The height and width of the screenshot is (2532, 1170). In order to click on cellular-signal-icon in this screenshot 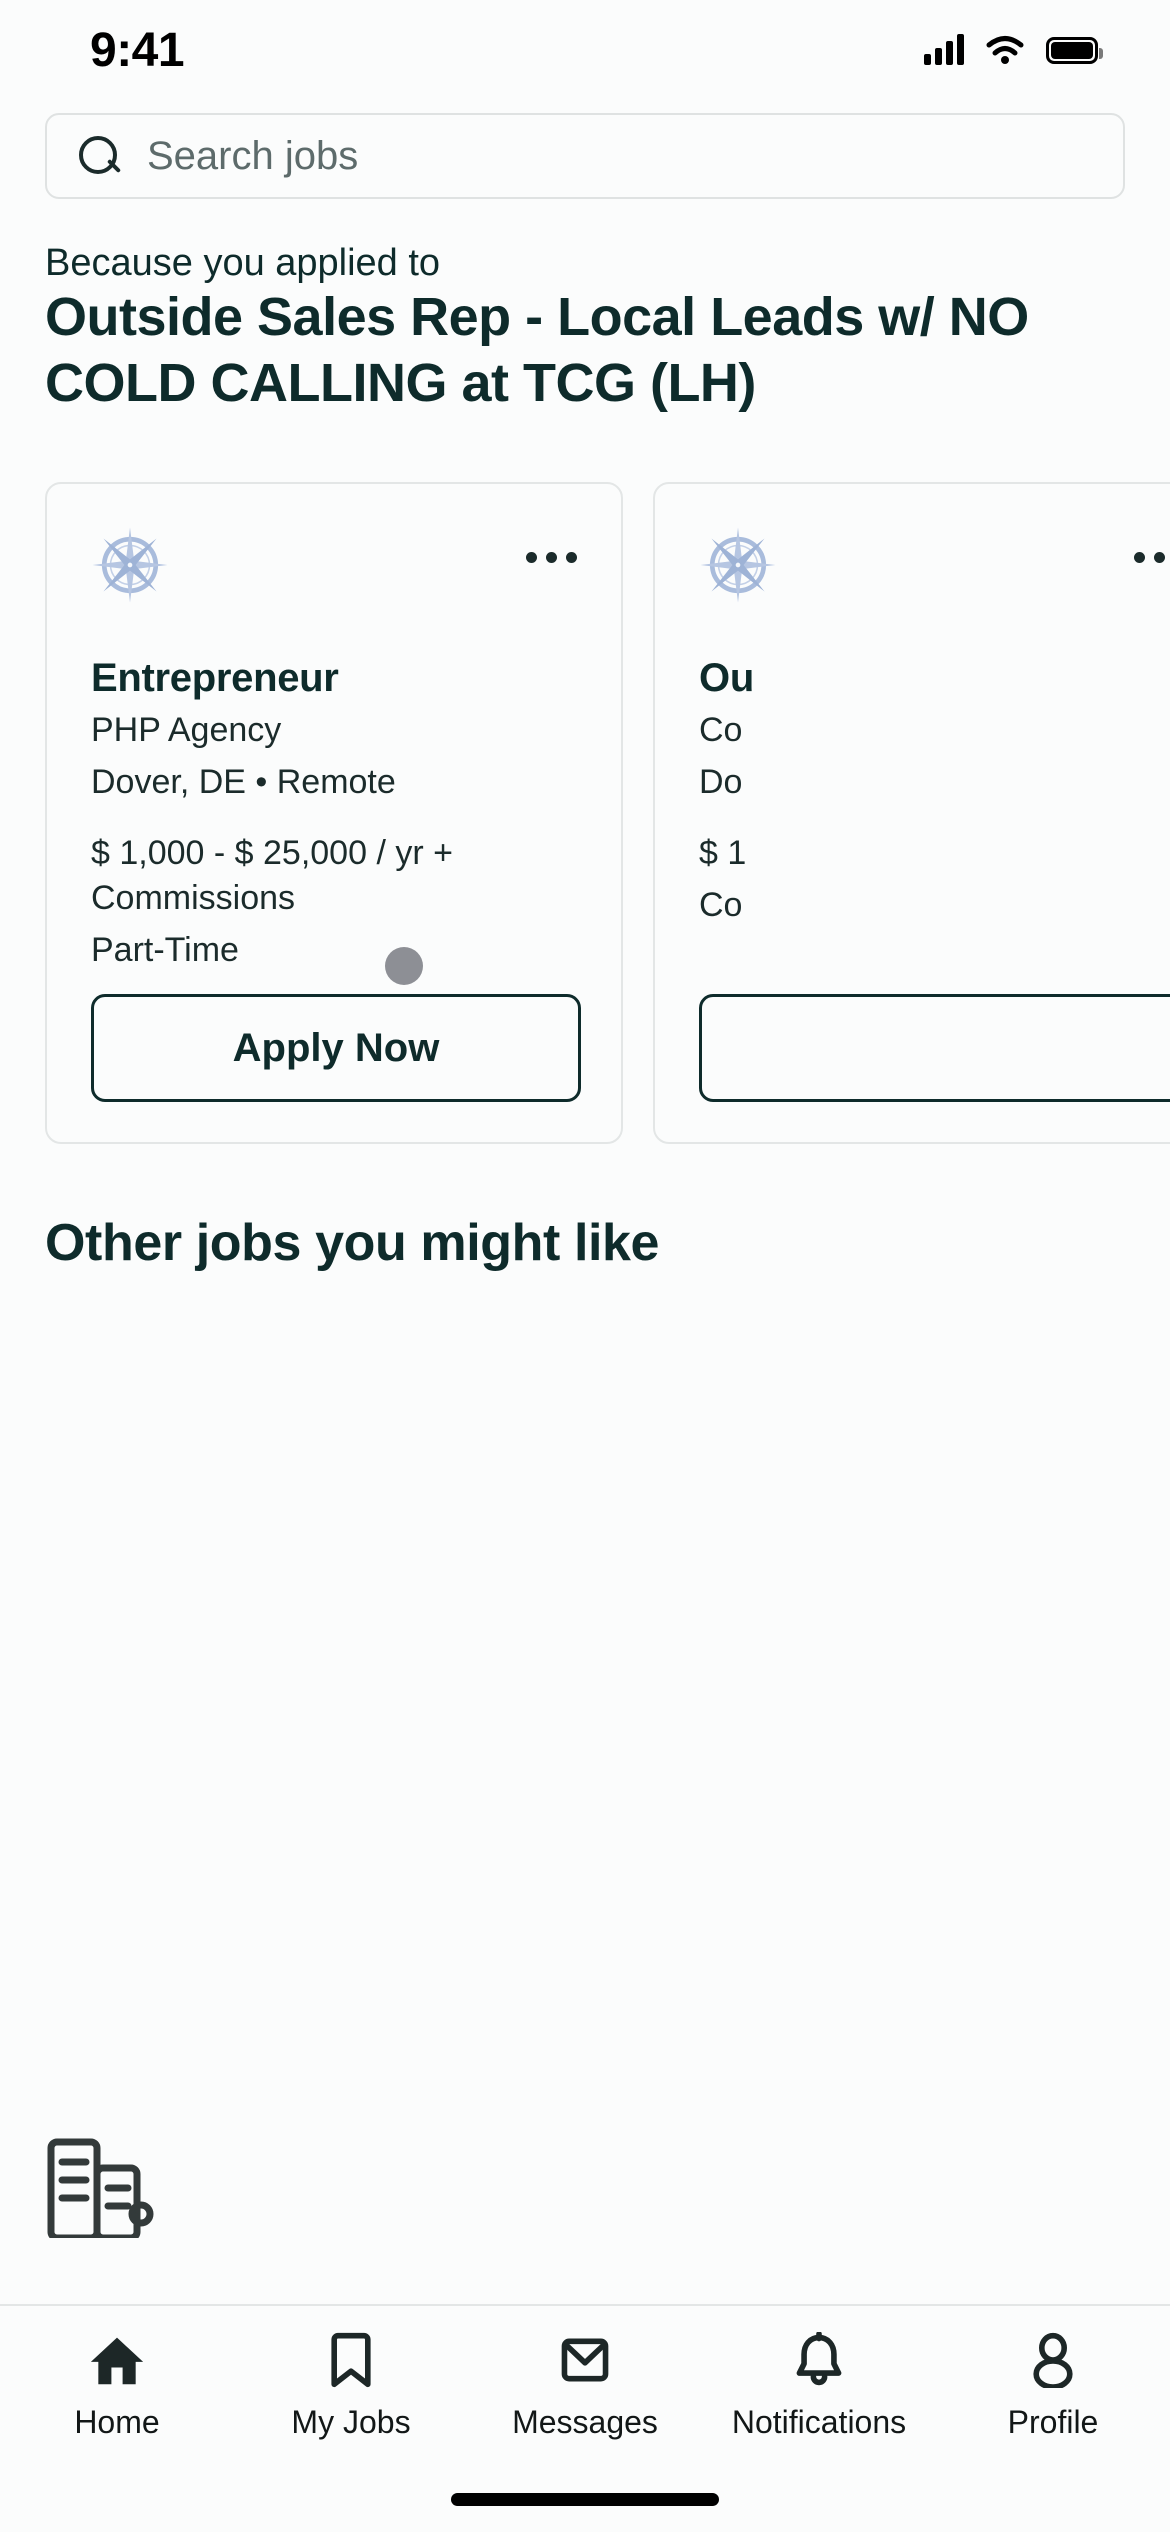, I will do `click(944, 49)`.